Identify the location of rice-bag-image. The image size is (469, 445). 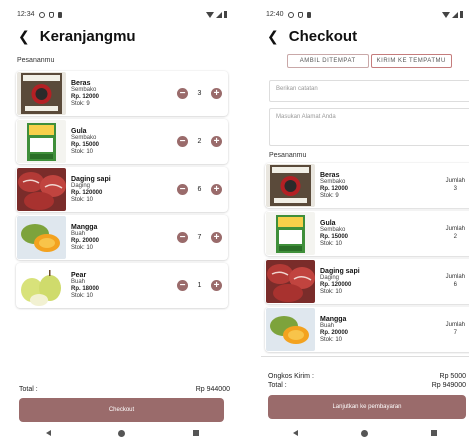
(41, 93).